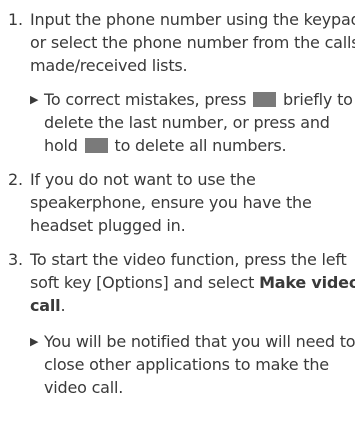 Image resolution: width=355 pixels, height=441 pixels. Describe the element at coordinates (143, 179) in the screenshot. I see `step-line: If you do not want to use the` at that location.